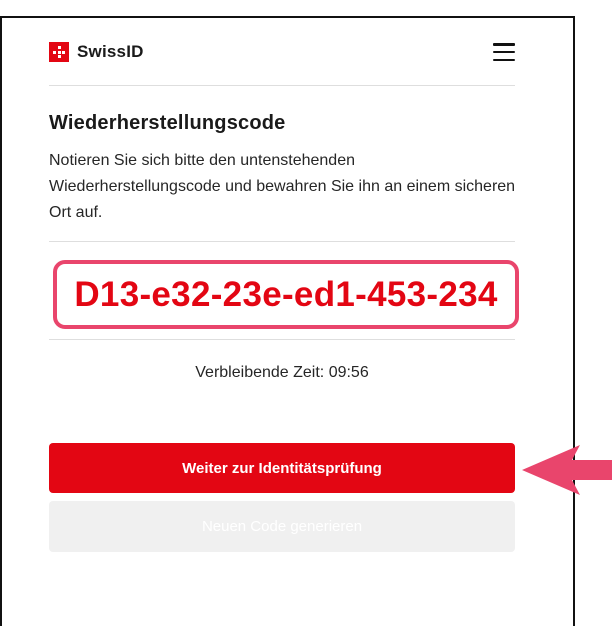 This screenshot has height=626, width=612. What do you see at coordinates (59, 52) in the screenshot?
I see `swissid-logo-icon` at bounding box center [59, 52].